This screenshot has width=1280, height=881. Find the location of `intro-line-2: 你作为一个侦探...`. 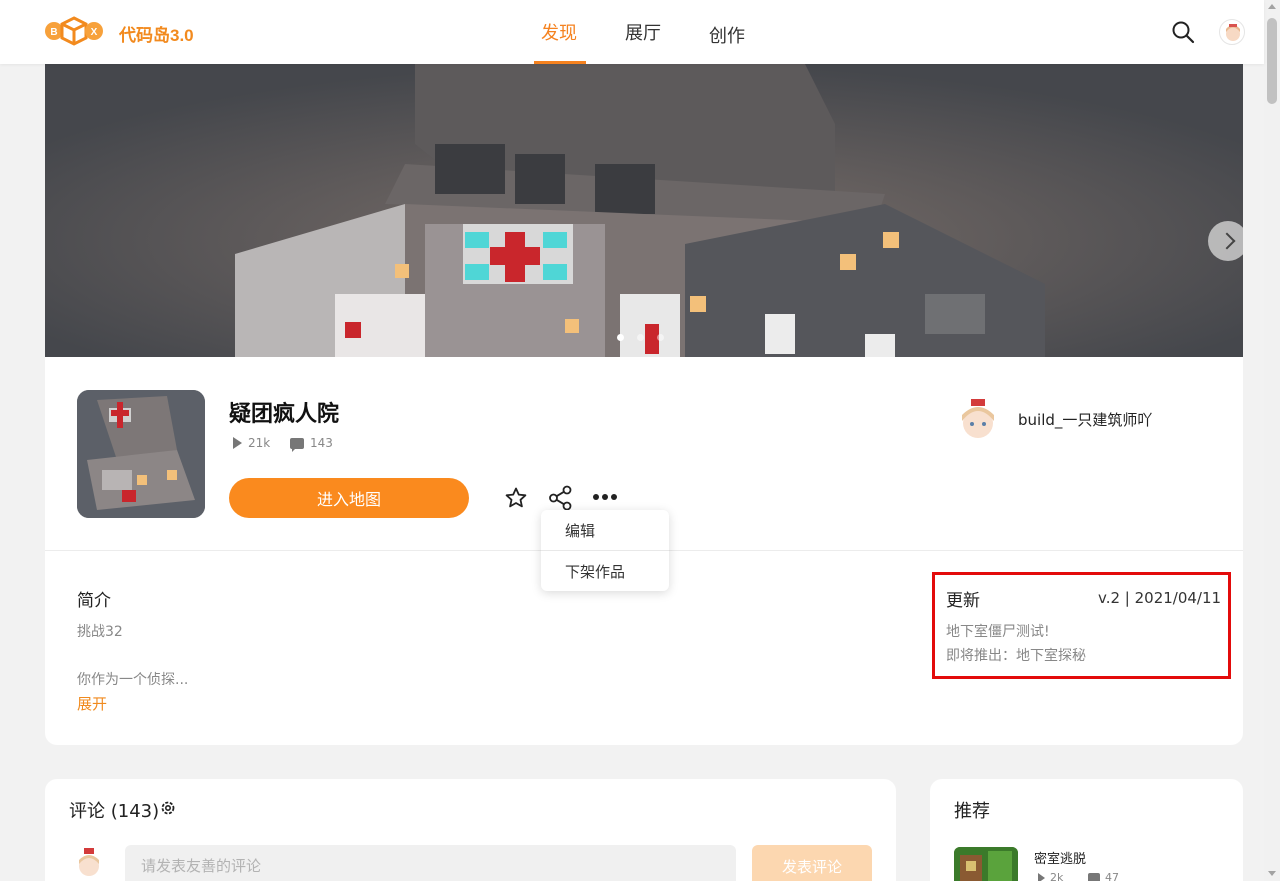

intro-line-2: 你作为一个侦探... is located at coordinates (133, 680).